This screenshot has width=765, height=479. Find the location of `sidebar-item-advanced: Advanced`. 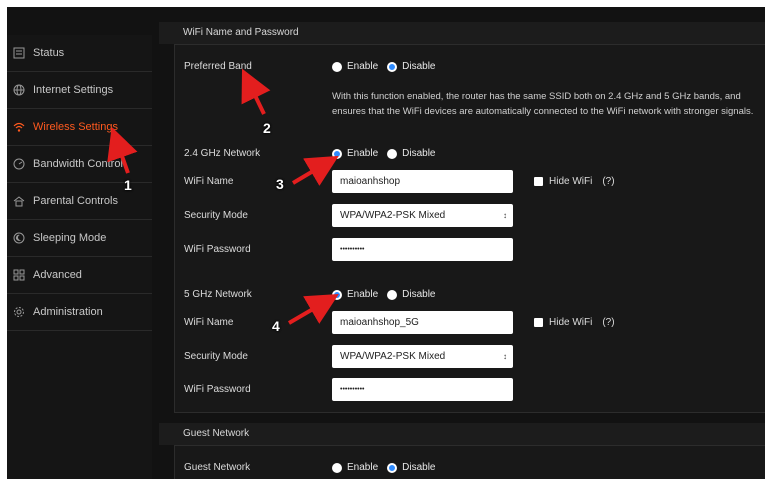

sidebar-item-advanced: Advanced is located at coordinates (79, 275).